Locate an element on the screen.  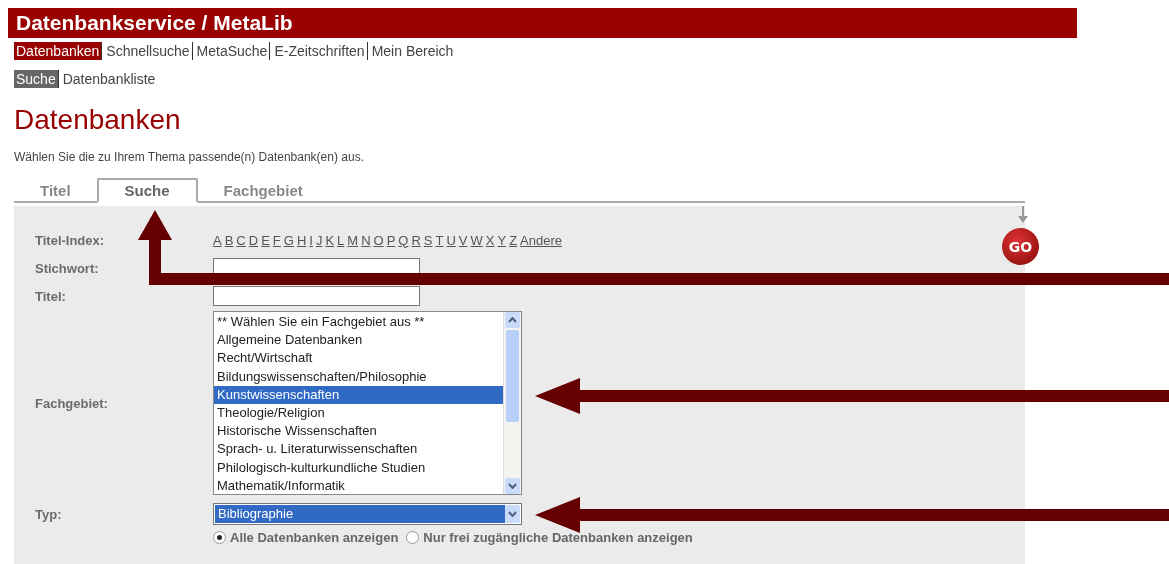
index-link: V is located at coordinates (463, 240).